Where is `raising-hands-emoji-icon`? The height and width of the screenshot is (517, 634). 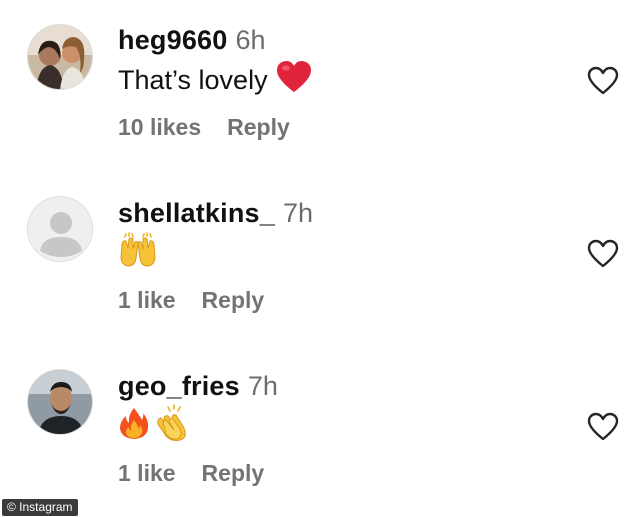 raising-hands-emoji-icon is located at coordinates (138, 253).